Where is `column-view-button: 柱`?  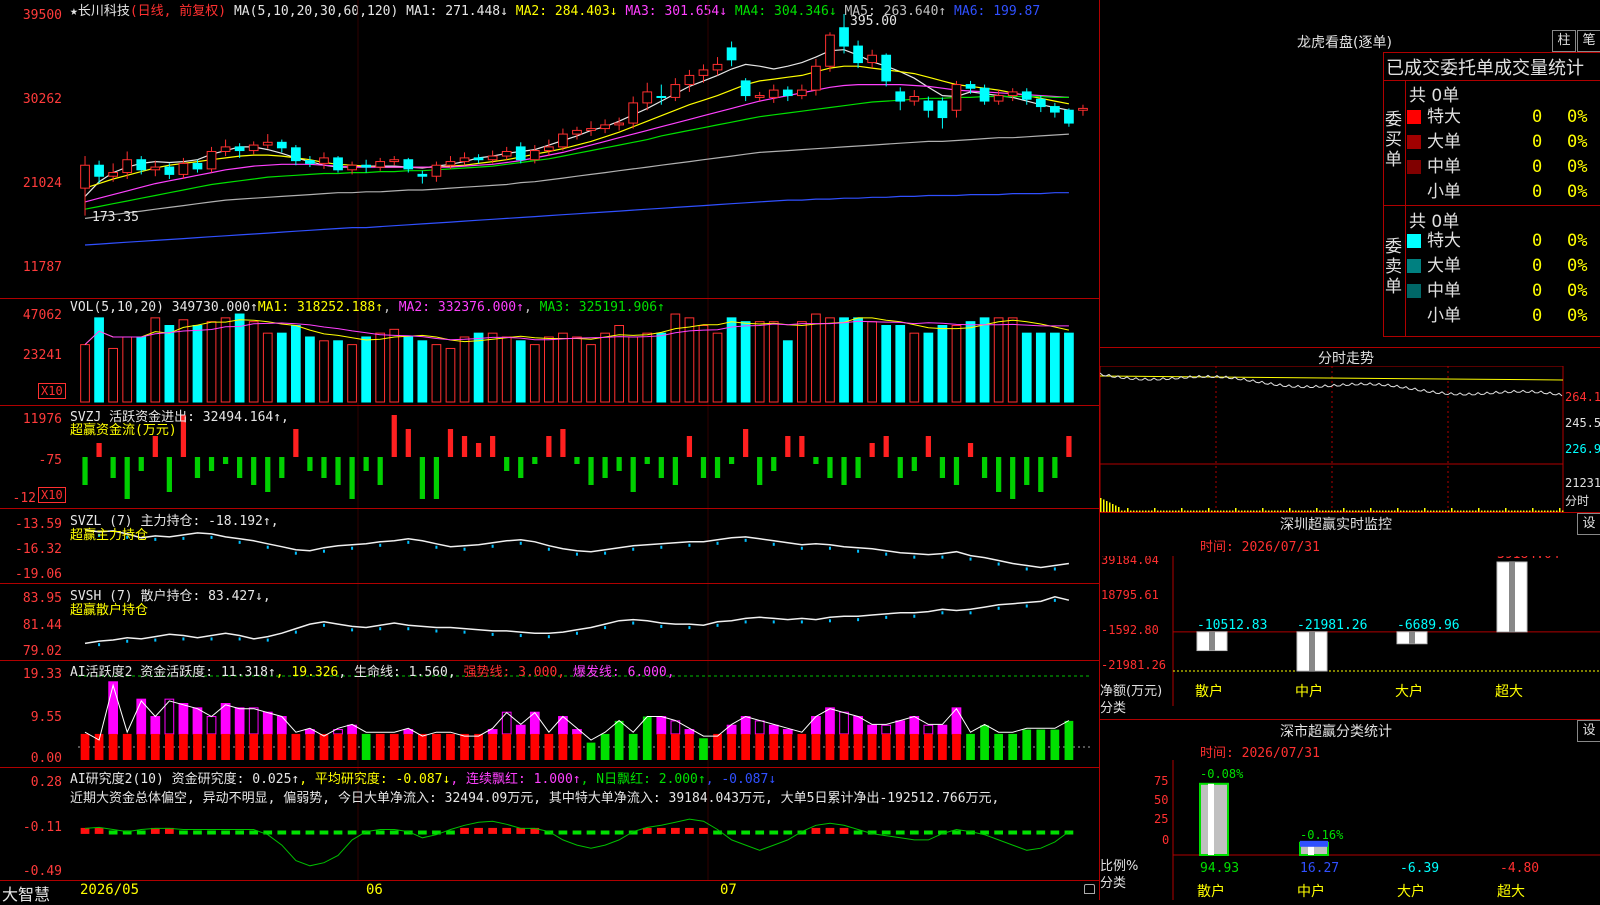
column-view-button: 柱 is located at coordinates (1564, 41).